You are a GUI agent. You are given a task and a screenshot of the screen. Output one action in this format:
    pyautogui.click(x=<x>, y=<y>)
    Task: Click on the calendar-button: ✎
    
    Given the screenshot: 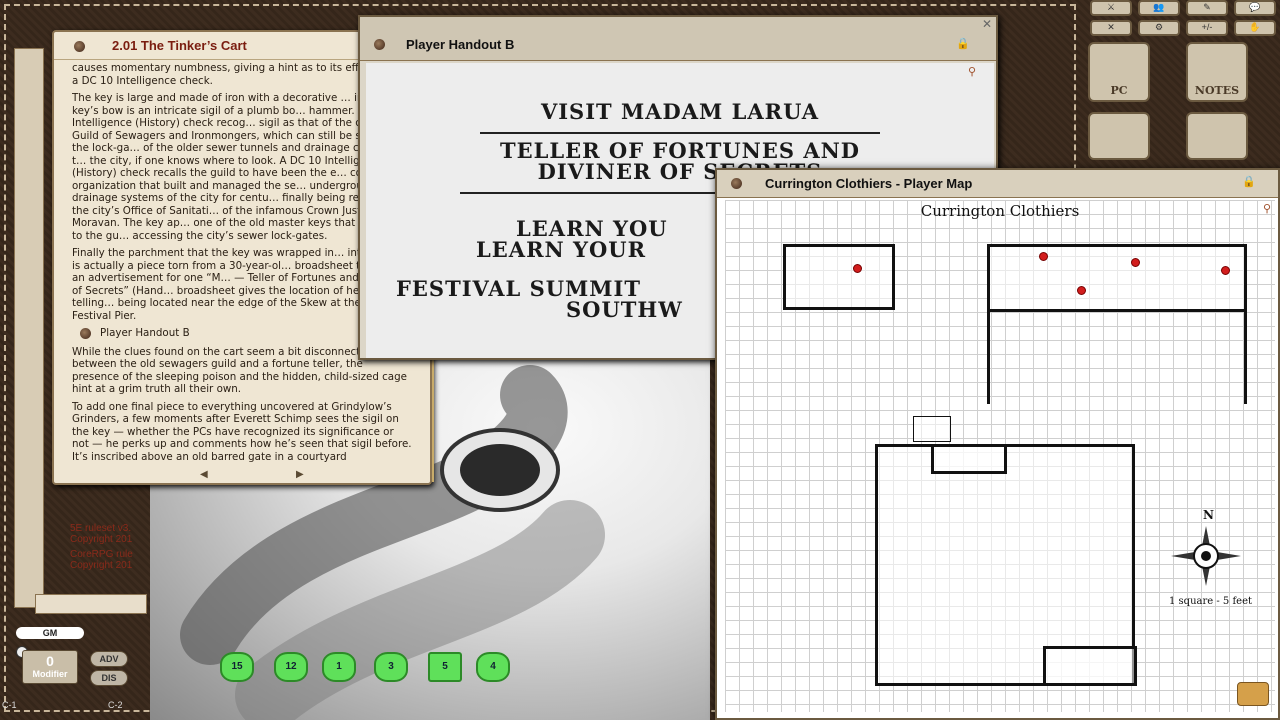 What is the action you would take?
    pyautogui.click(x=1207, y=8)
    